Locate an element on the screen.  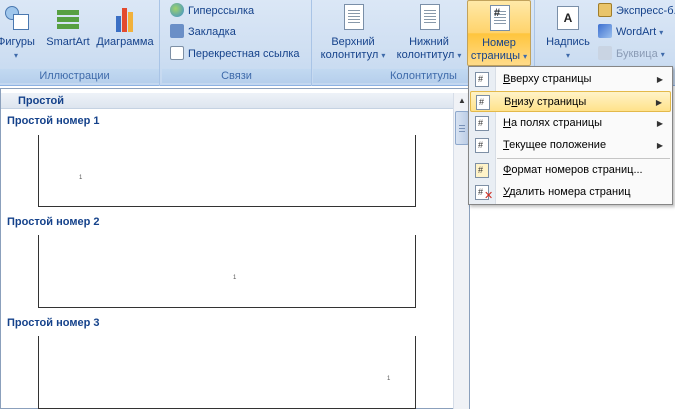
gallery-item-simple-1: 1 is located at coordinates (227, 171).